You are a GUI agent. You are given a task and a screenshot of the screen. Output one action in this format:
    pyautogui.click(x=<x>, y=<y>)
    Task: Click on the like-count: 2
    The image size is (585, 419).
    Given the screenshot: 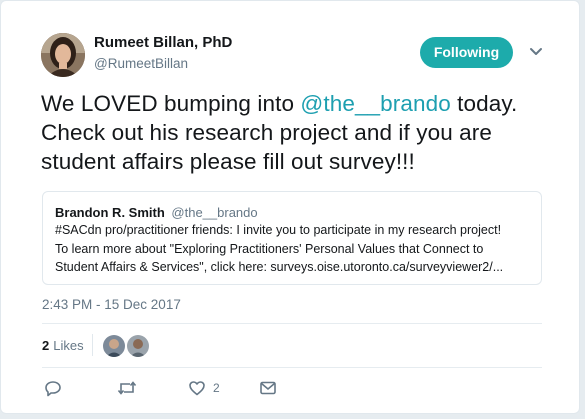 What is the action you would take?
    pyautogui.click(x=216, y=388)
    